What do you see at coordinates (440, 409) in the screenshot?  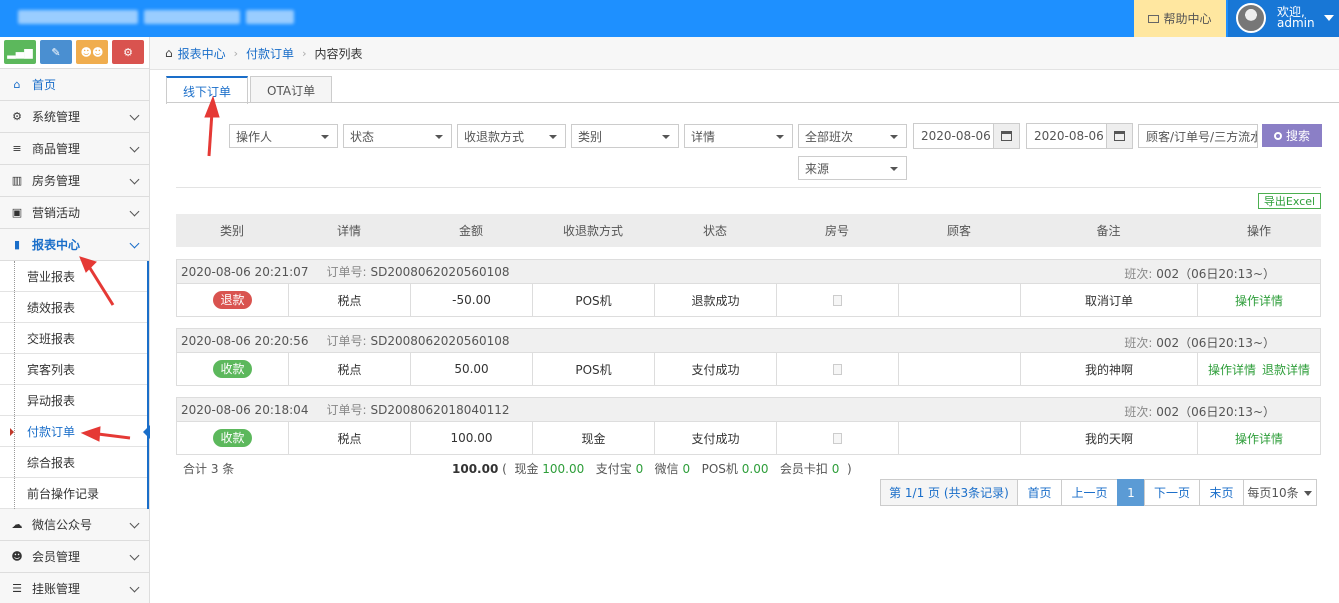 I see `order-no: SD2008062018040112` at bounding box center [440, 409].